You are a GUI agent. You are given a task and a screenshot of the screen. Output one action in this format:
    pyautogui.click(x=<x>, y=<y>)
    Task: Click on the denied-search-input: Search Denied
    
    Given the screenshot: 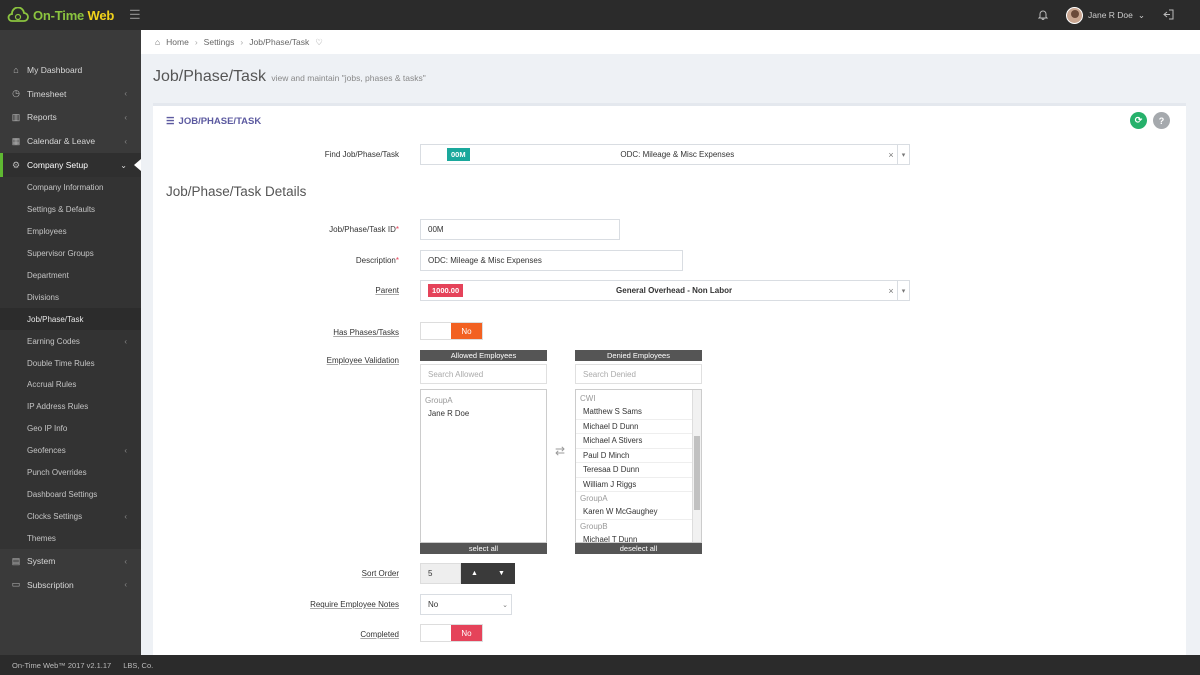 What is the action you would take?
    pyautogui.click(x=638, y=374)
    